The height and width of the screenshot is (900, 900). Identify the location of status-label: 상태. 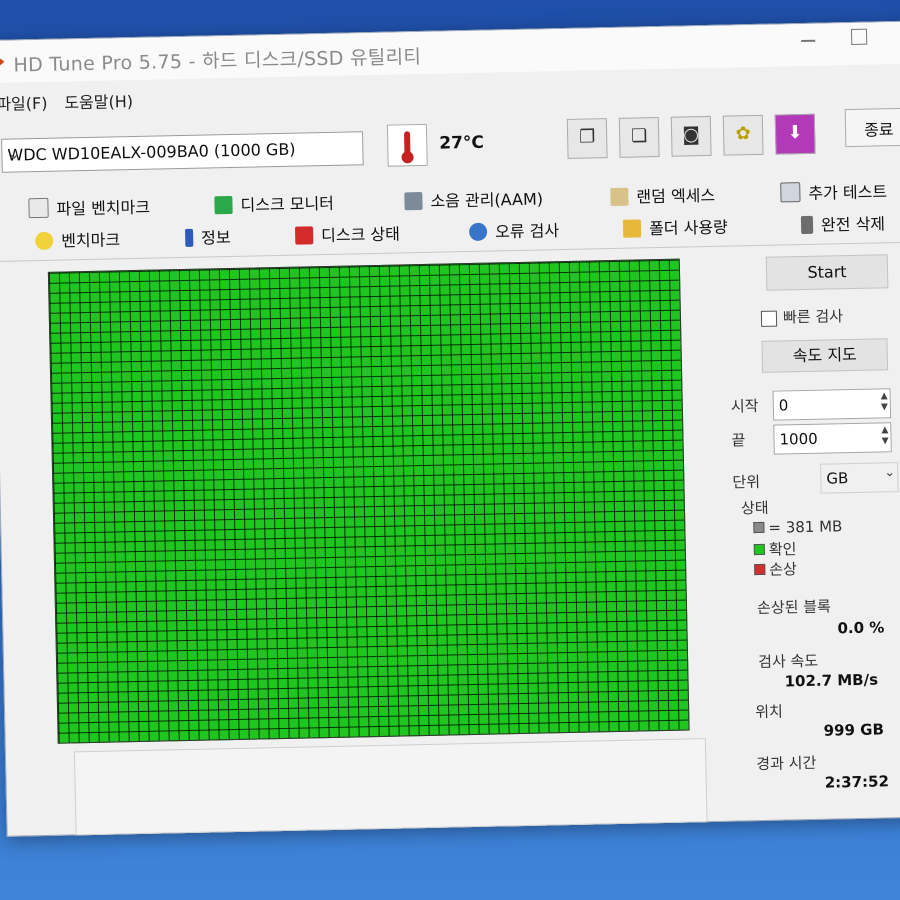
(754, 508).